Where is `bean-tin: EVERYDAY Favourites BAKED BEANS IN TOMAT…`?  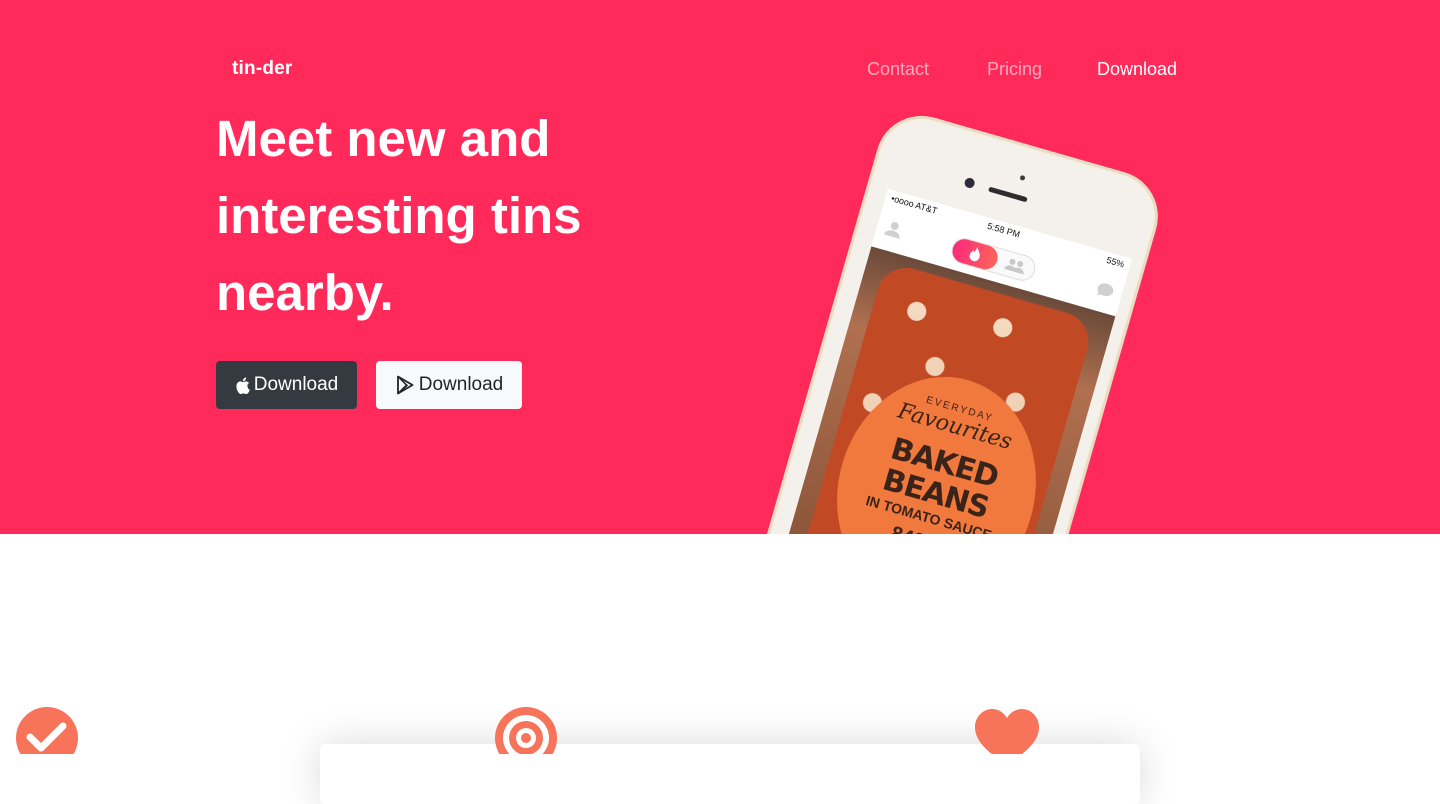 bean-tin: EVERYDAY Favourites BAKED BEANS IN TOMAT… is located at coordinates (935, 397).